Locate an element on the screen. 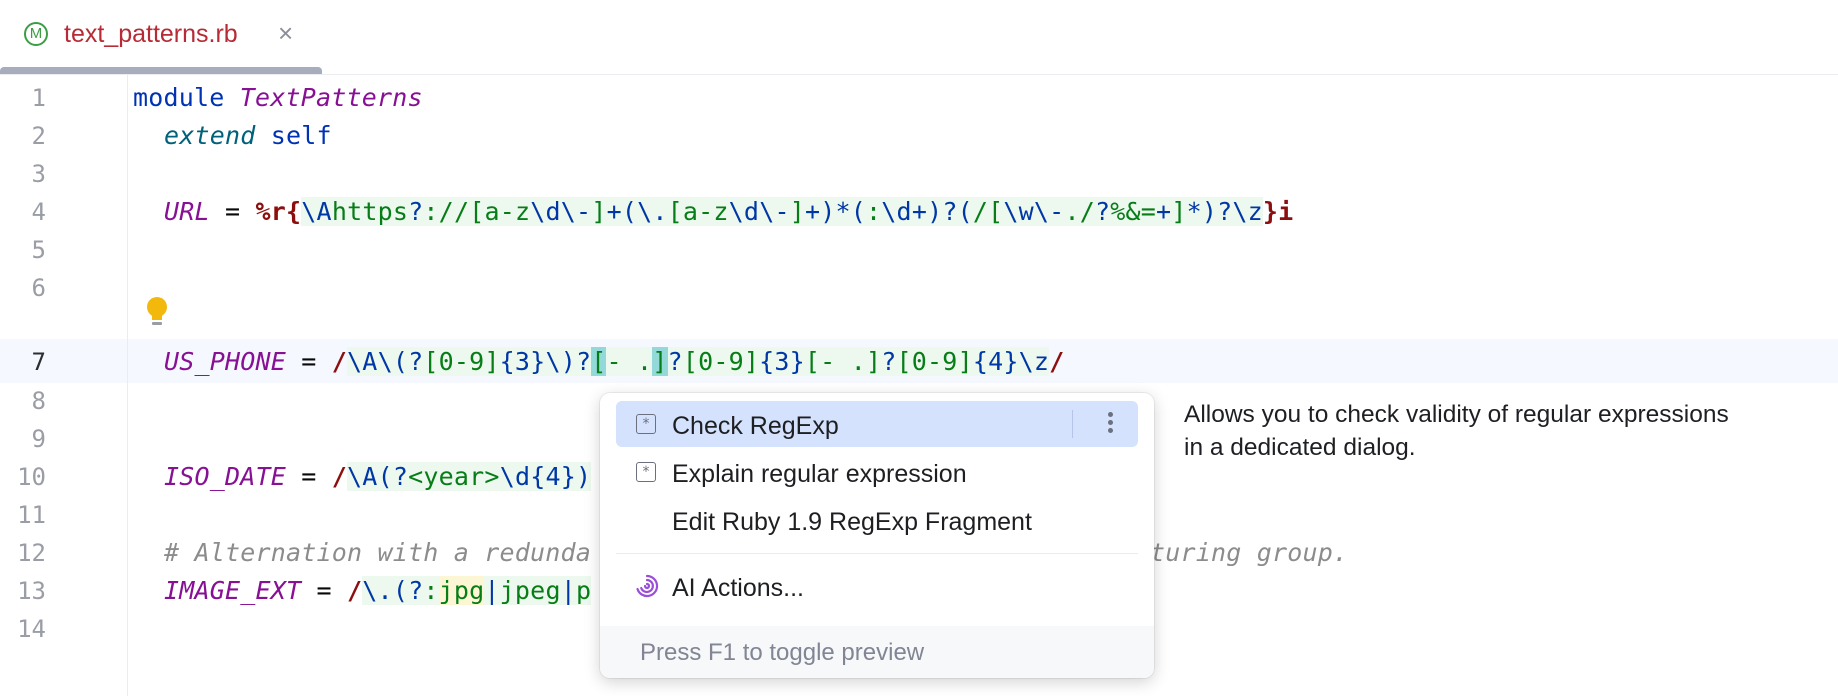 The image size is (1838, 696). keyword-module: module is located at coordinates (179, 97).